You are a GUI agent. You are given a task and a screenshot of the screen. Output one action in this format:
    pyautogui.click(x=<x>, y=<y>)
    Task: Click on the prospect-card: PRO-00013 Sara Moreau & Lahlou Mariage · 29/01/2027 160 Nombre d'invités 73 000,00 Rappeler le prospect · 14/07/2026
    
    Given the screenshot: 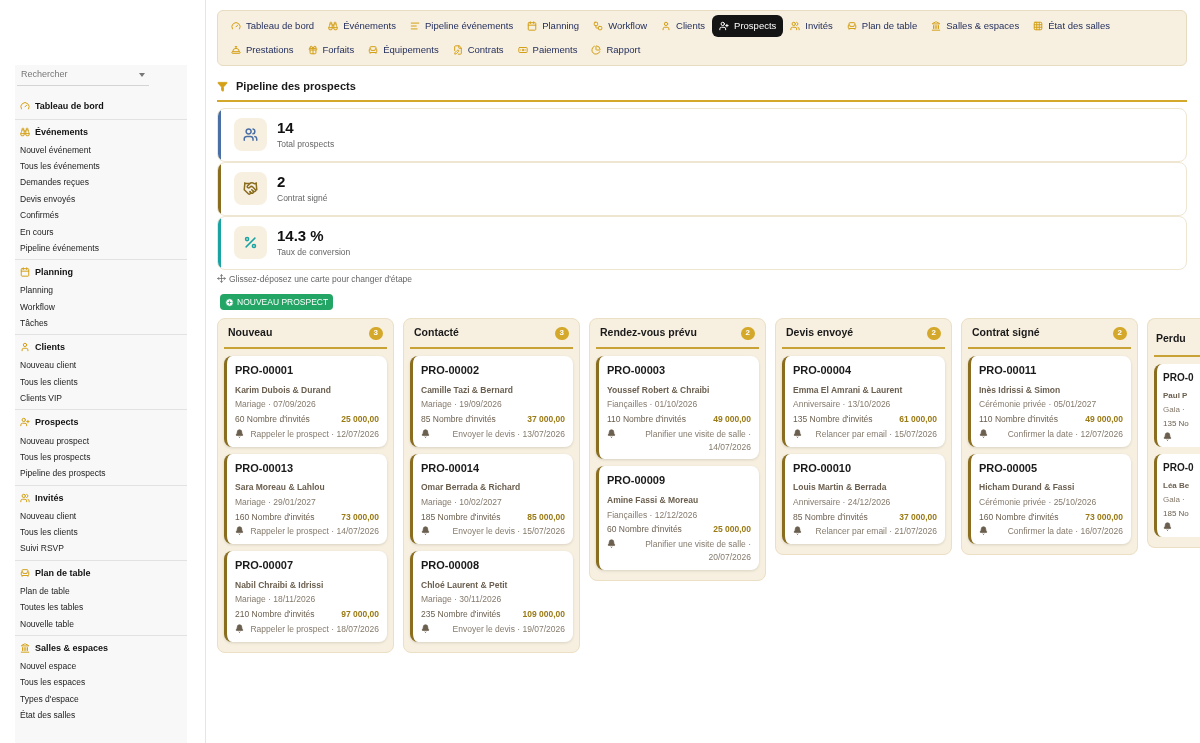 What is the action you would take?
    pyautogui.click(x=305, y=498)
    